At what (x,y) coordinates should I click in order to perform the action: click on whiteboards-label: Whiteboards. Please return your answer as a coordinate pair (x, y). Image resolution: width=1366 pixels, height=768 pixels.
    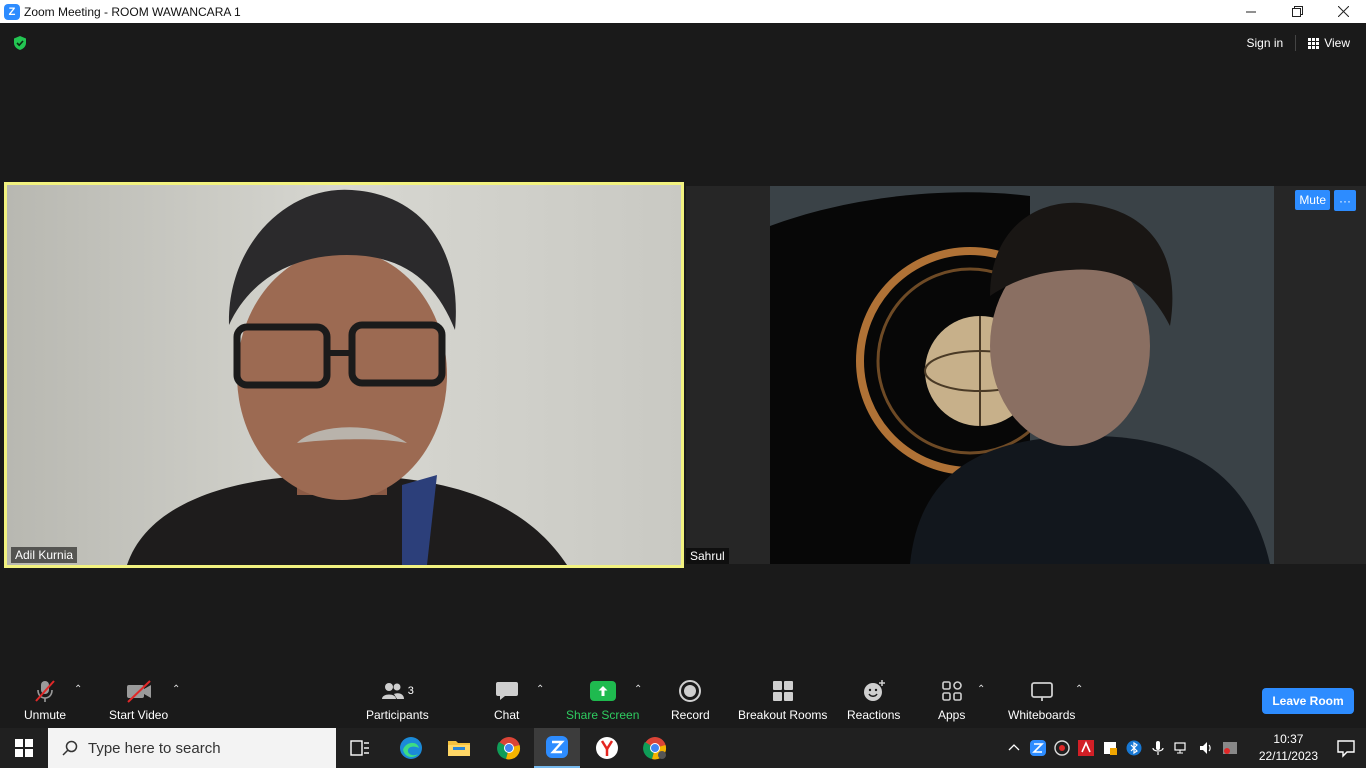
    Looking at the image, I should click on (1042, 715).